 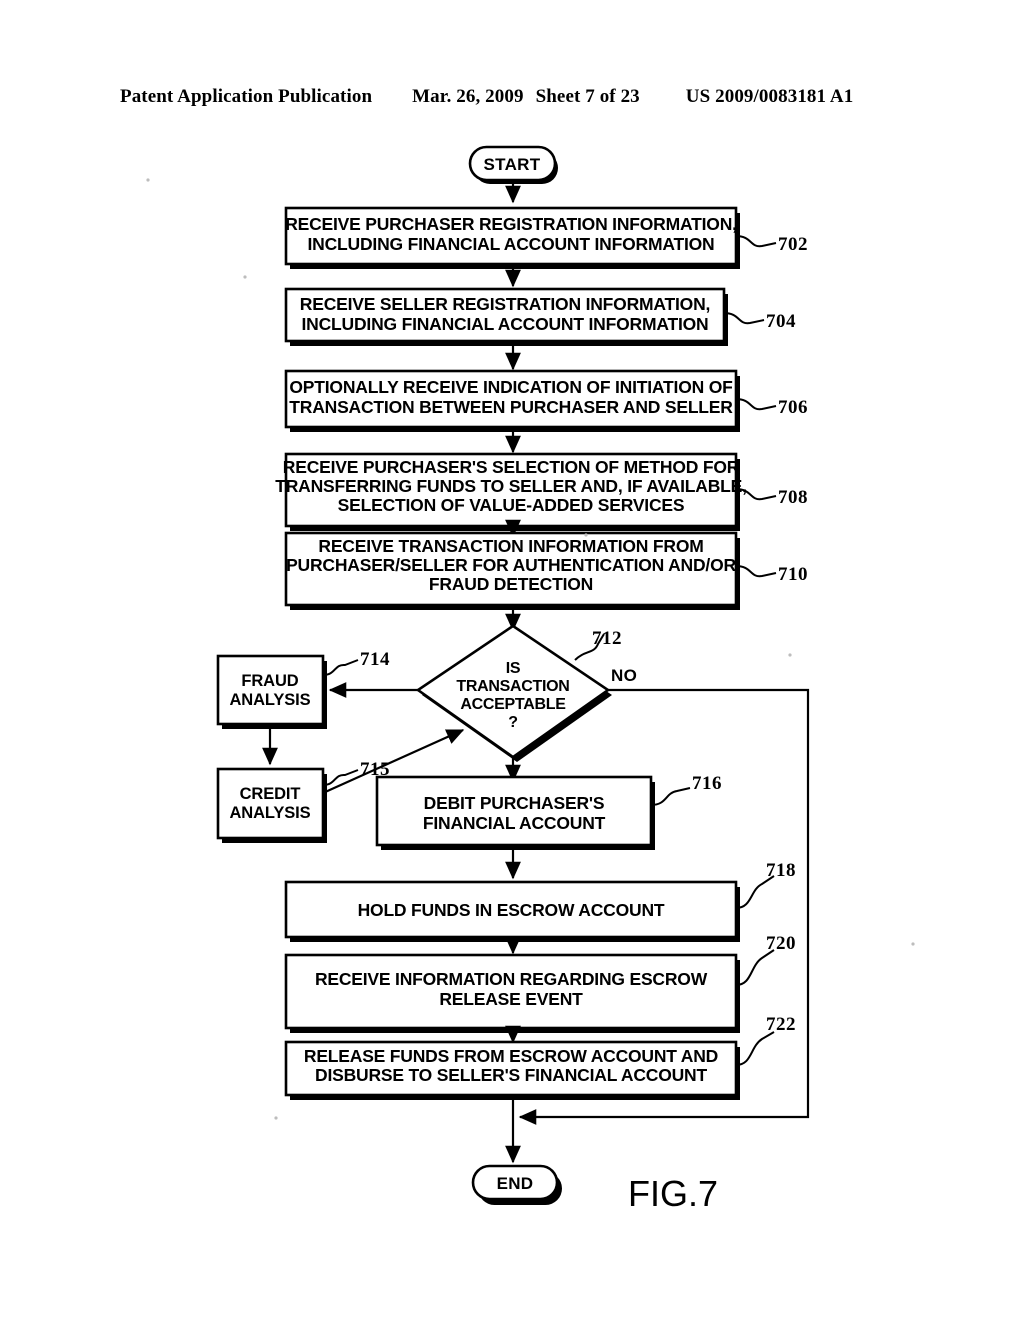 I want to click on ref-number-712: 712, so click(x=607, y=638).